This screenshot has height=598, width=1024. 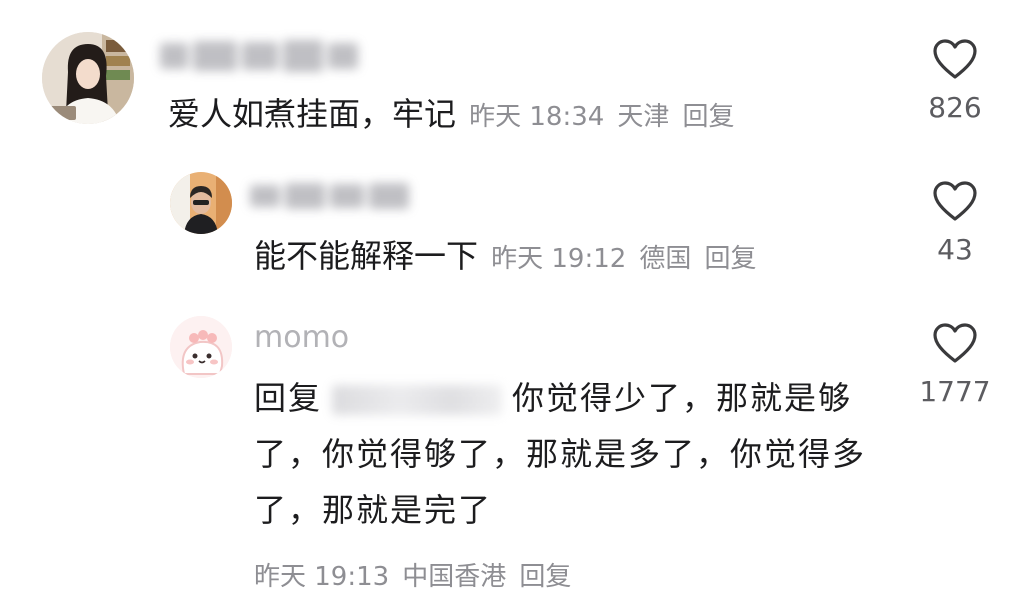 I want to click on cartoon-dinosaur-avatar-icon, so click(x=201, y=347).